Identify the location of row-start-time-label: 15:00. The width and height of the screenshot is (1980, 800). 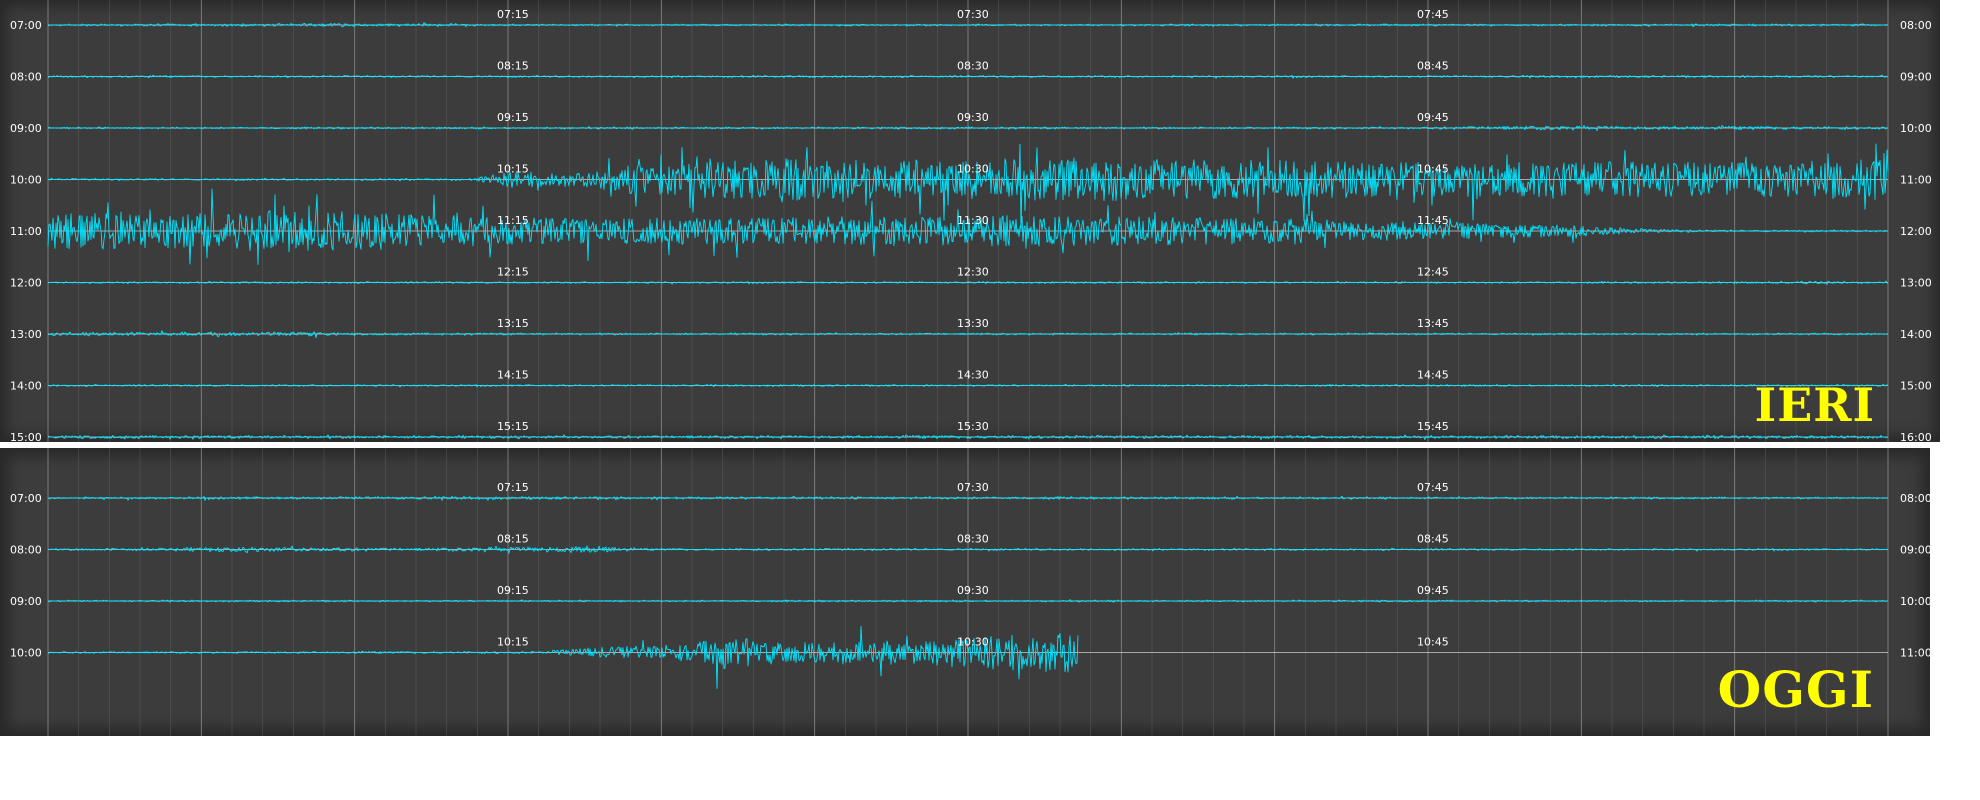
(26, 436).